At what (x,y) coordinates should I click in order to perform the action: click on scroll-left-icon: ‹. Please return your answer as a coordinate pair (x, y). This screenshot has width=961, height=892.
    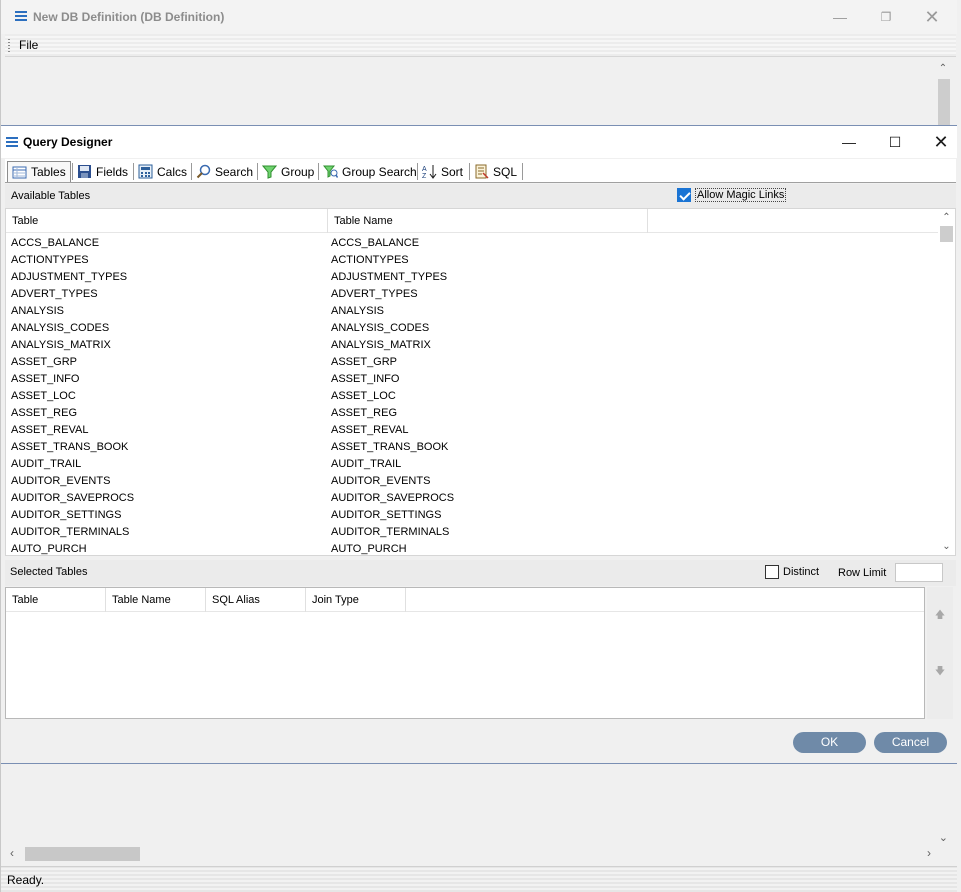
    Looking at the image, I should click on (12, 853).